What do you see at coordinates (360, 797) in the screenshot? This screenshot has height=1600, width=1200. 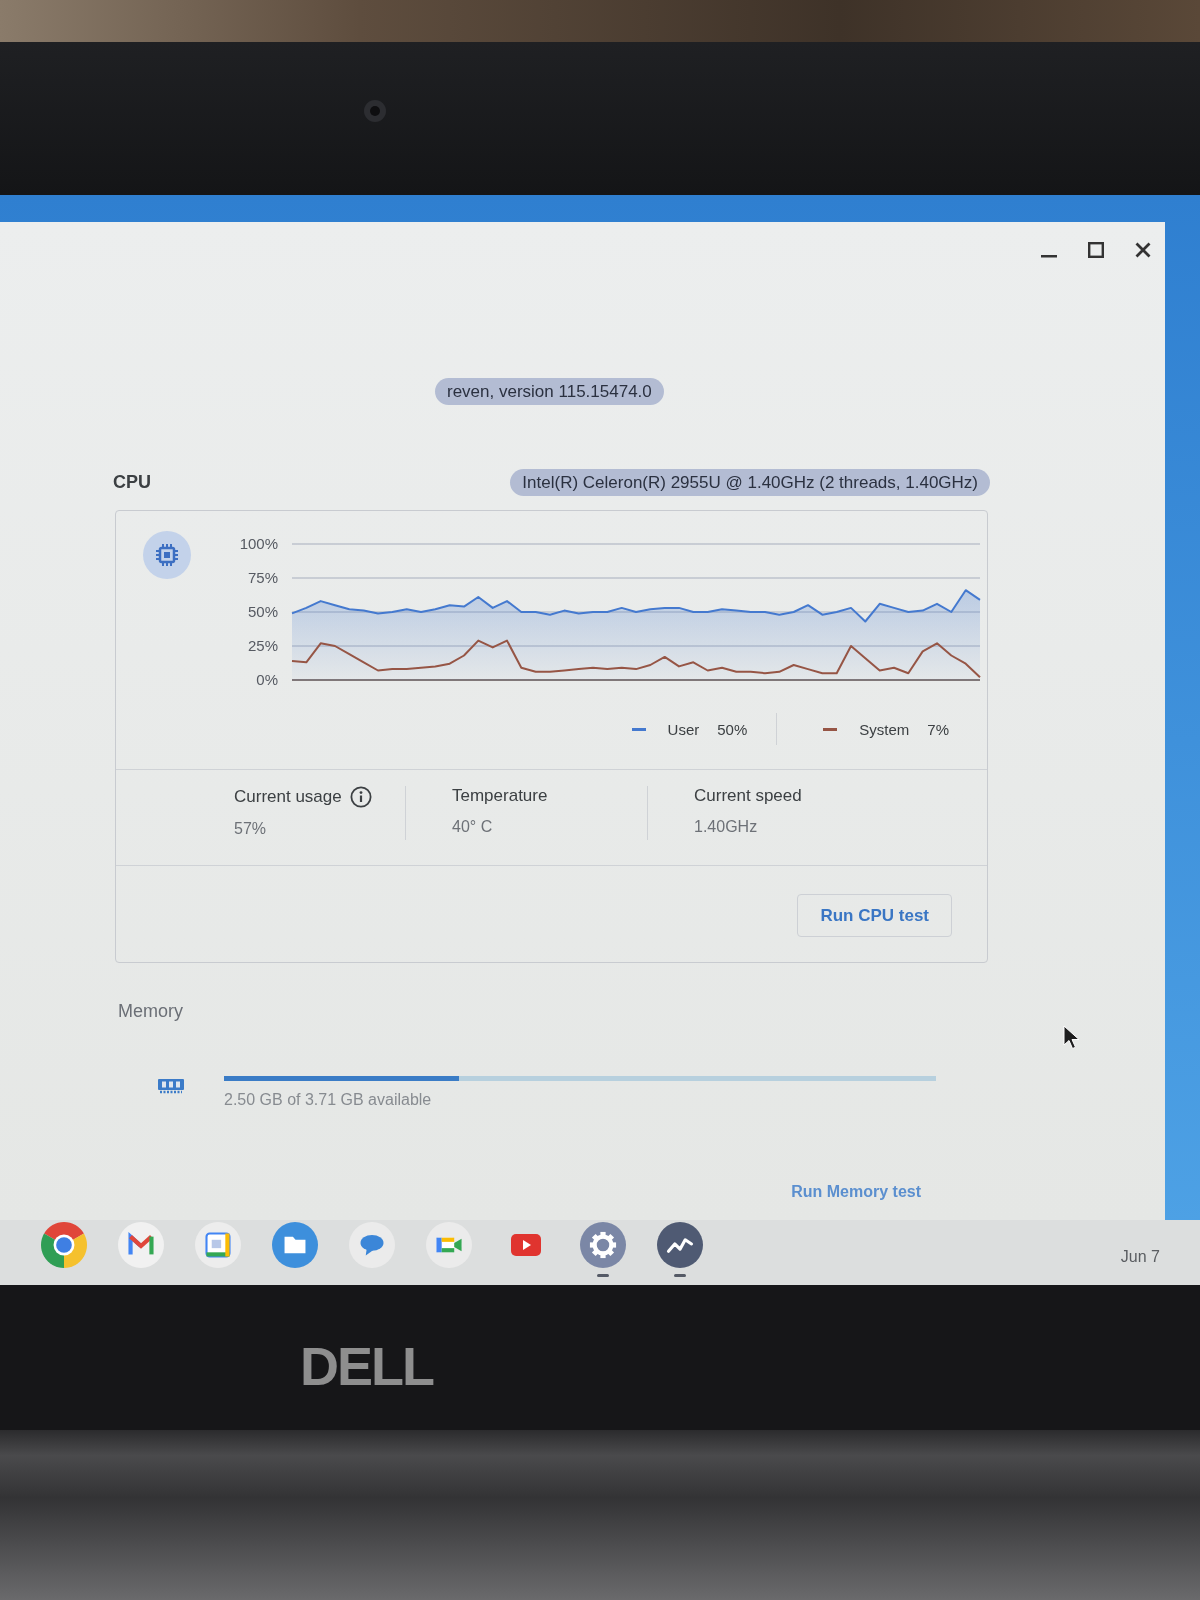 I see `info-icon` at bounding box center [360, 797].